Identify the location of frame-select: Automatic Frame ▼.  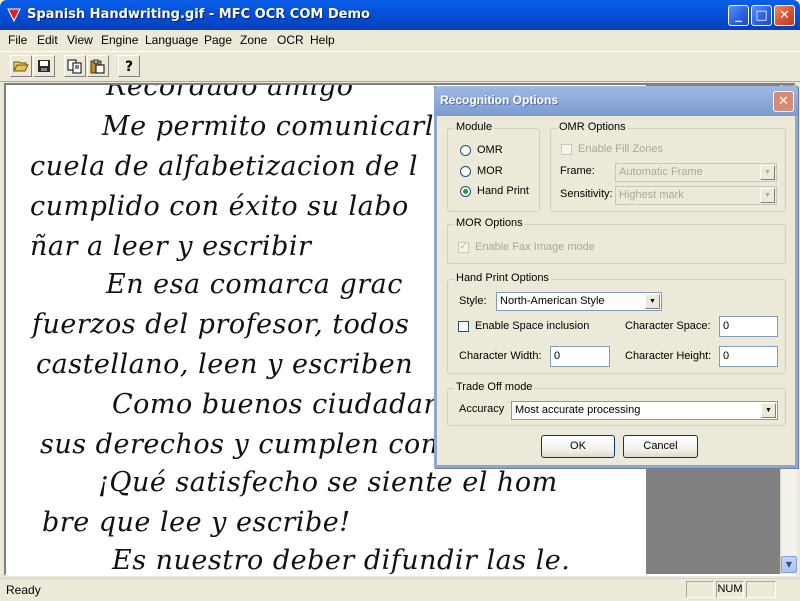
(696, 172).